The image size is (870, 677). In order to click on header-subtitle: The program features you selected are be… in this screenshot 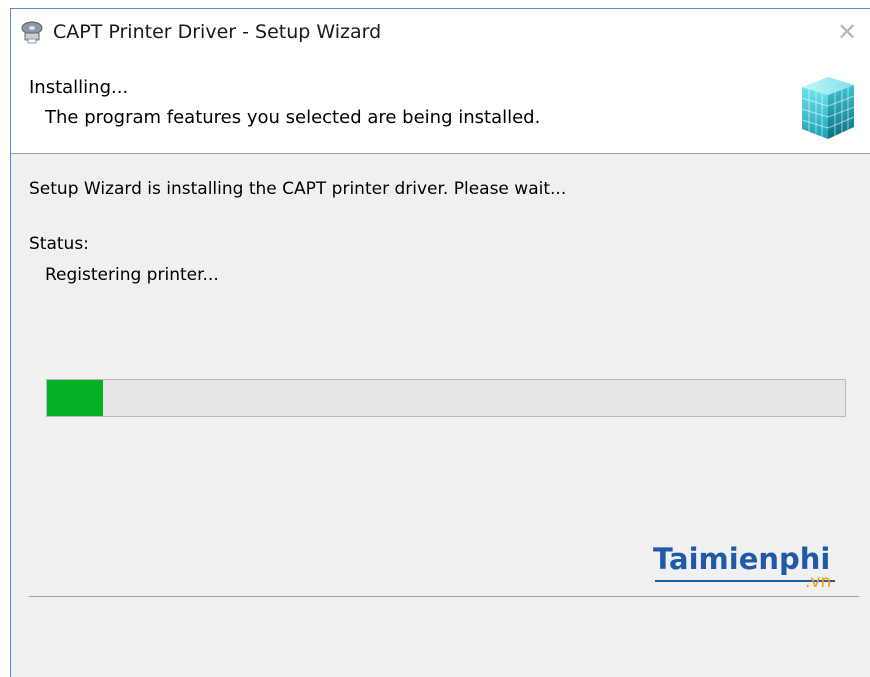, I will do `click(293, 117)`.